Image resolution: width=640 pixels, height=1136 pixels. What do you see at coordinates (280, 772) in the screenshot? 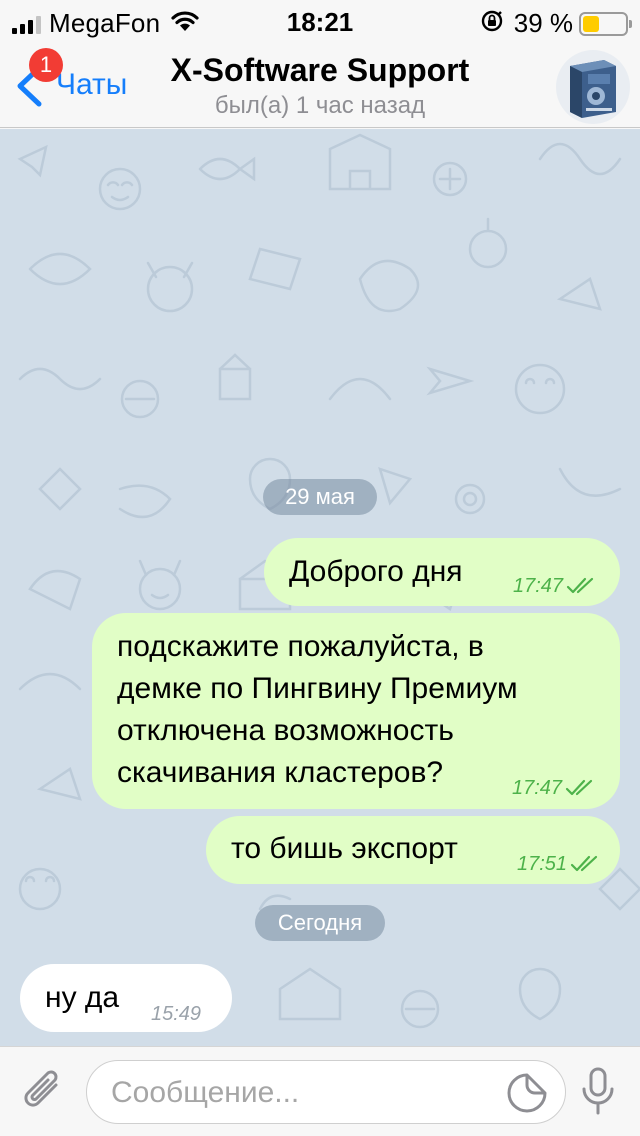
I see `message-text-line: скачивания кластеров?` at bounding box center [280, 772].